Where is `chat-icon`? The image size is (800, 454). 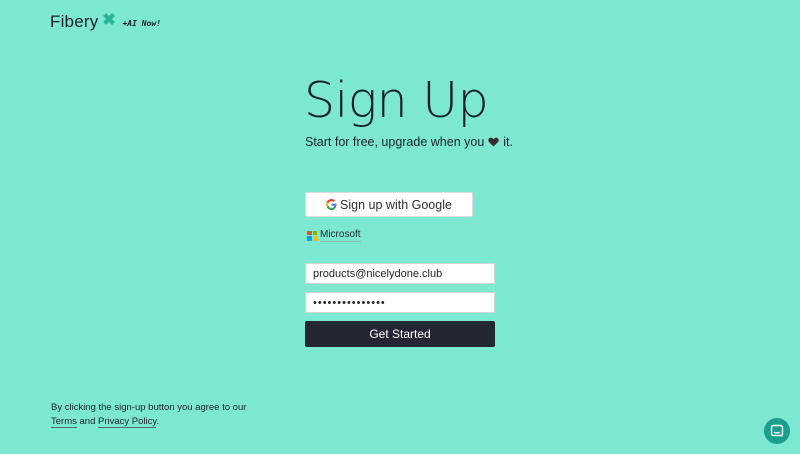 chat-icon is located at coordinates (777, 430).